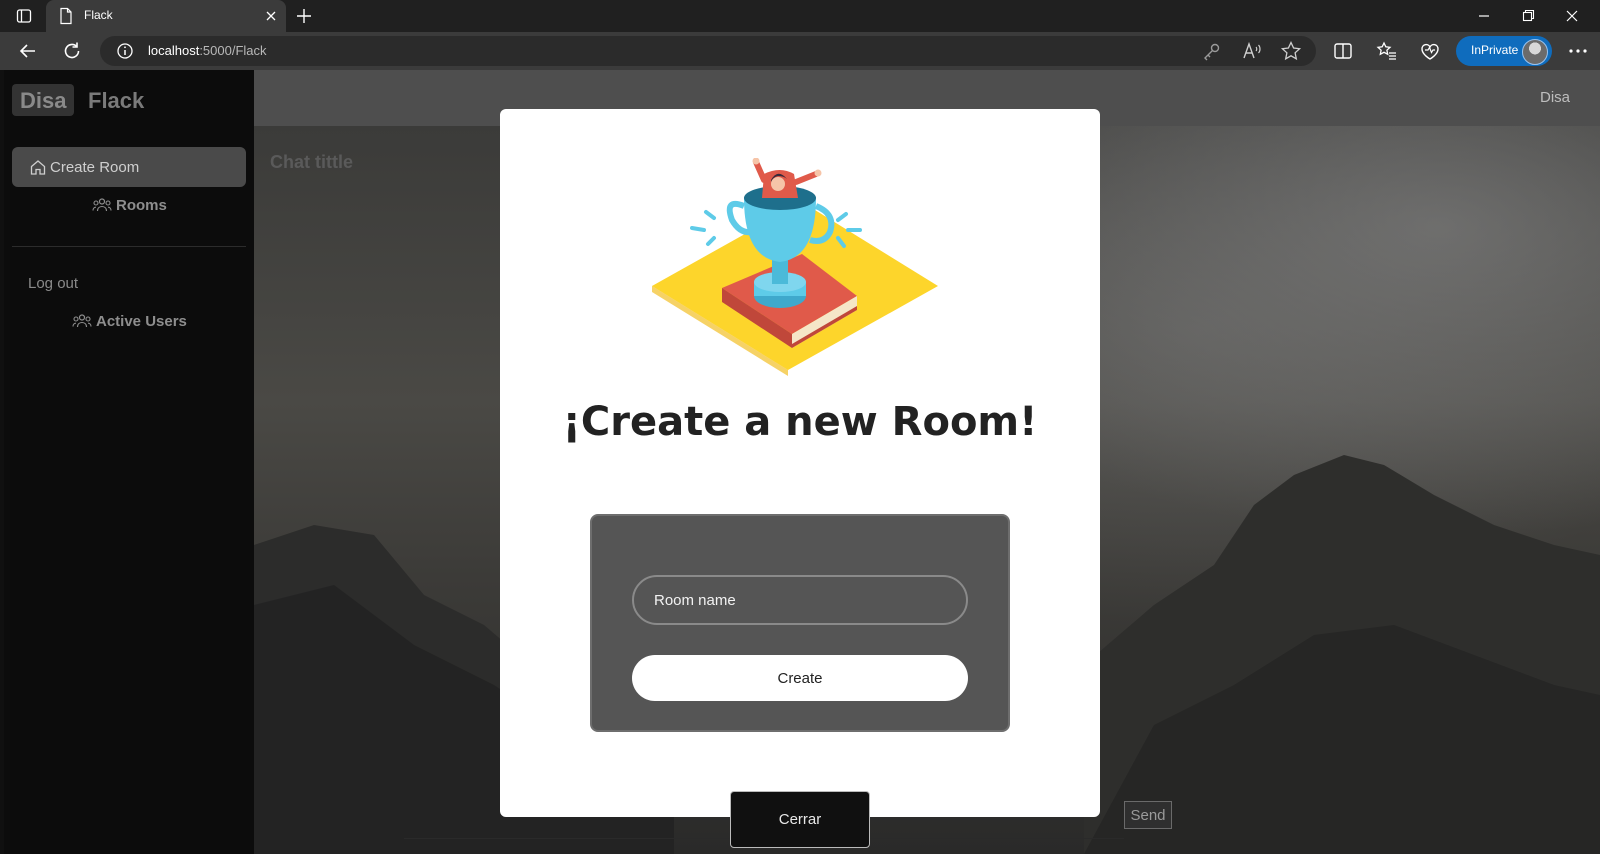 This screenshot has height=854, width=1600. What do you see at coordinates (43, 100) in the screenshot?
I see `brand-badge-text: Disa` at bounding box center [43, 100].